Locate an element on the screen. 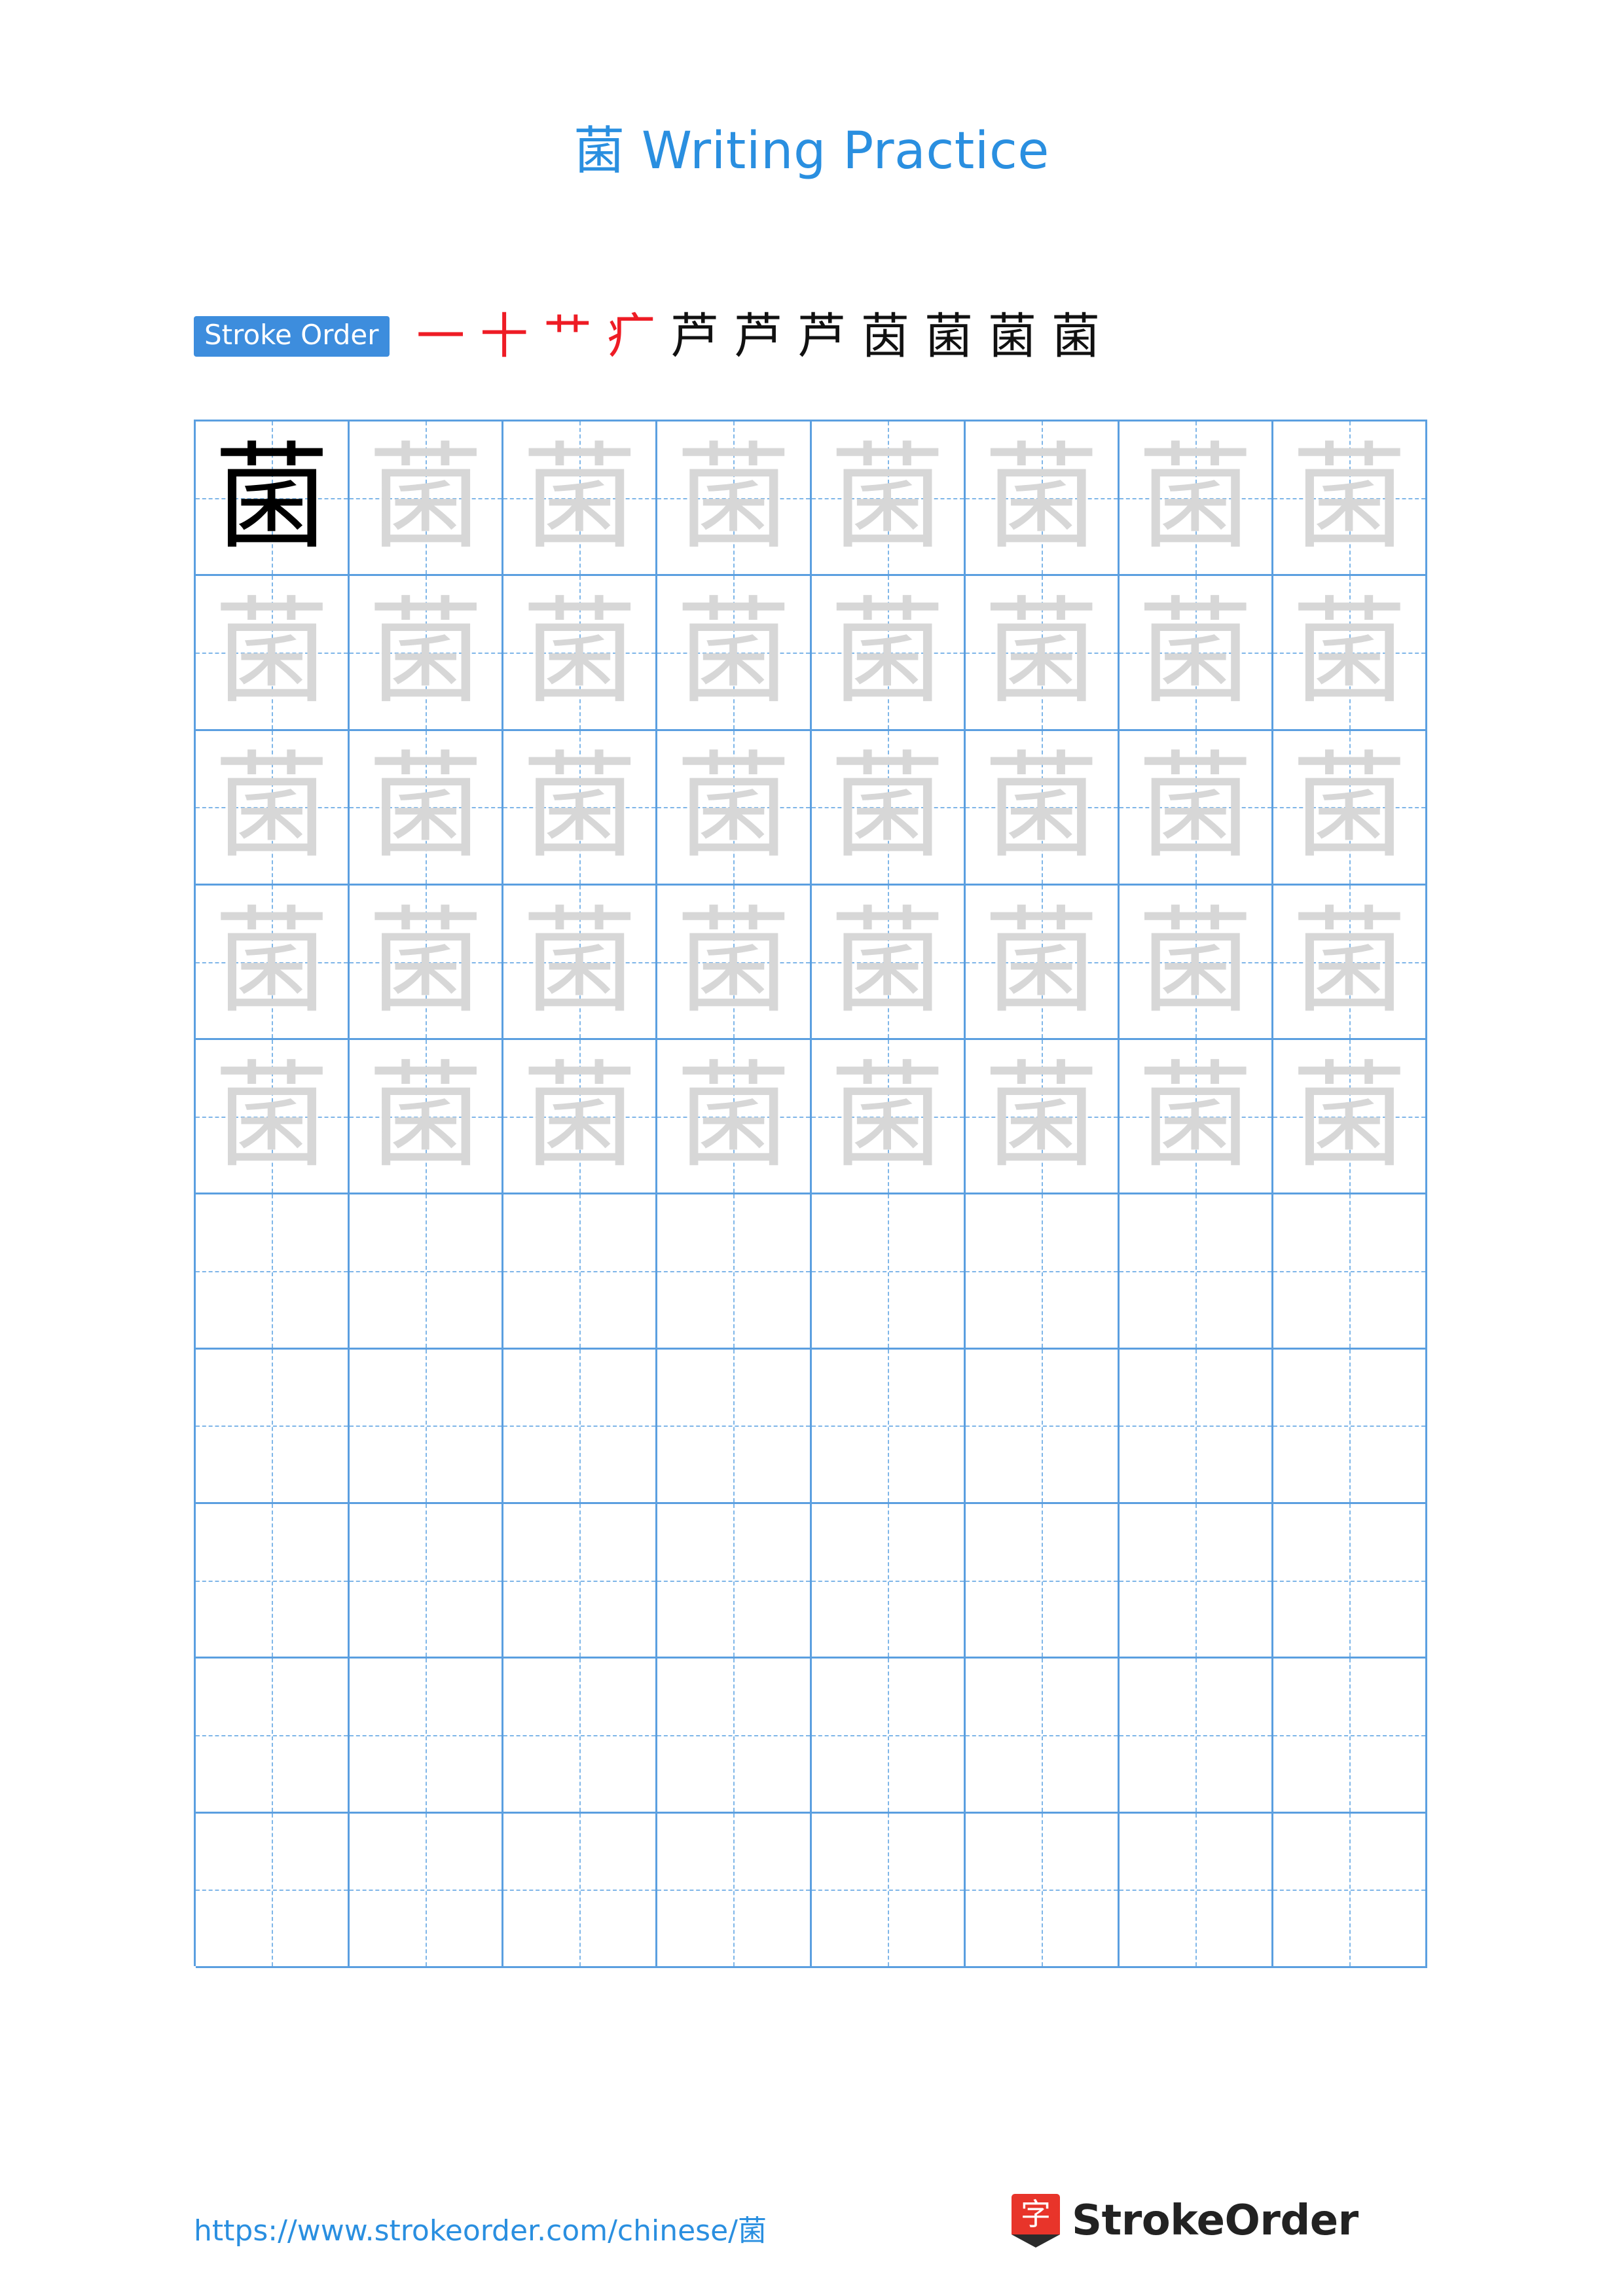 This screenshot has height=2296, width=1623. grid-row: 菌菌菌菌菌菌菌菌 is located at coordinates (811, 963).